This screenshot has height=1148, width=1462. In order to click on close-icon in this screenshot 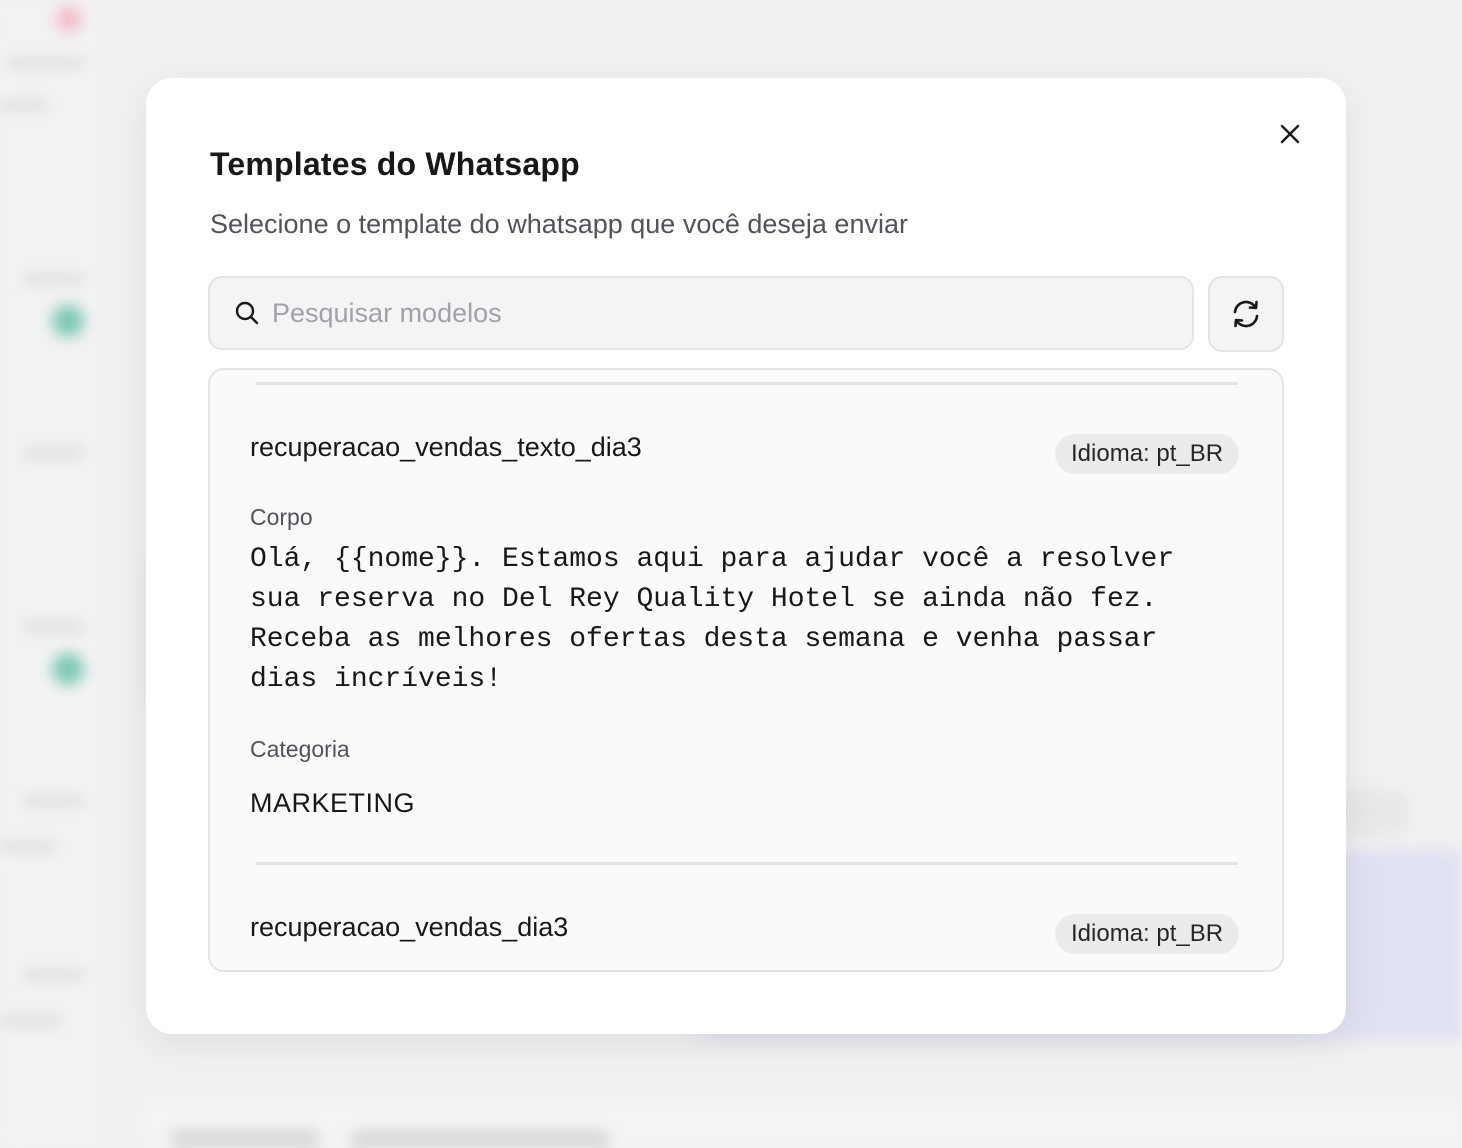, I will do `click(1290, 134)`.